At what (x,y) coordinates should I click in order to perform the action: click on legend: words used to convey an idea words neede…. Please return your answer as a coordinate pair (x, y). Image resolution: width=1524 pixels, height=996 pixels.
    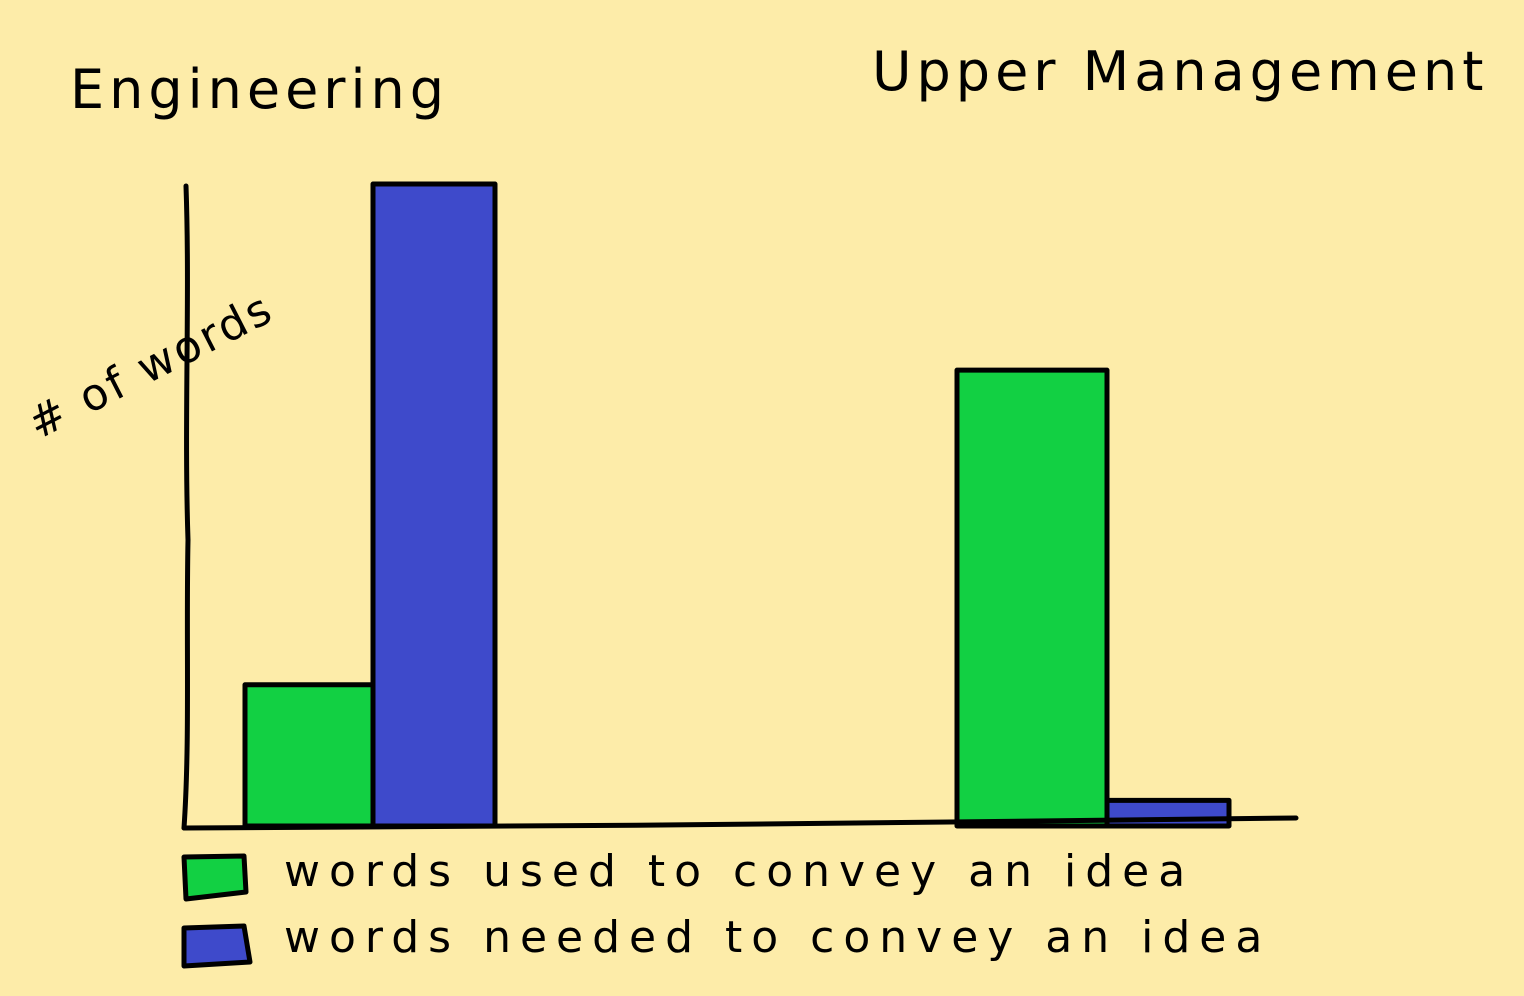
    Looking at the image, I should click on (726, 907).